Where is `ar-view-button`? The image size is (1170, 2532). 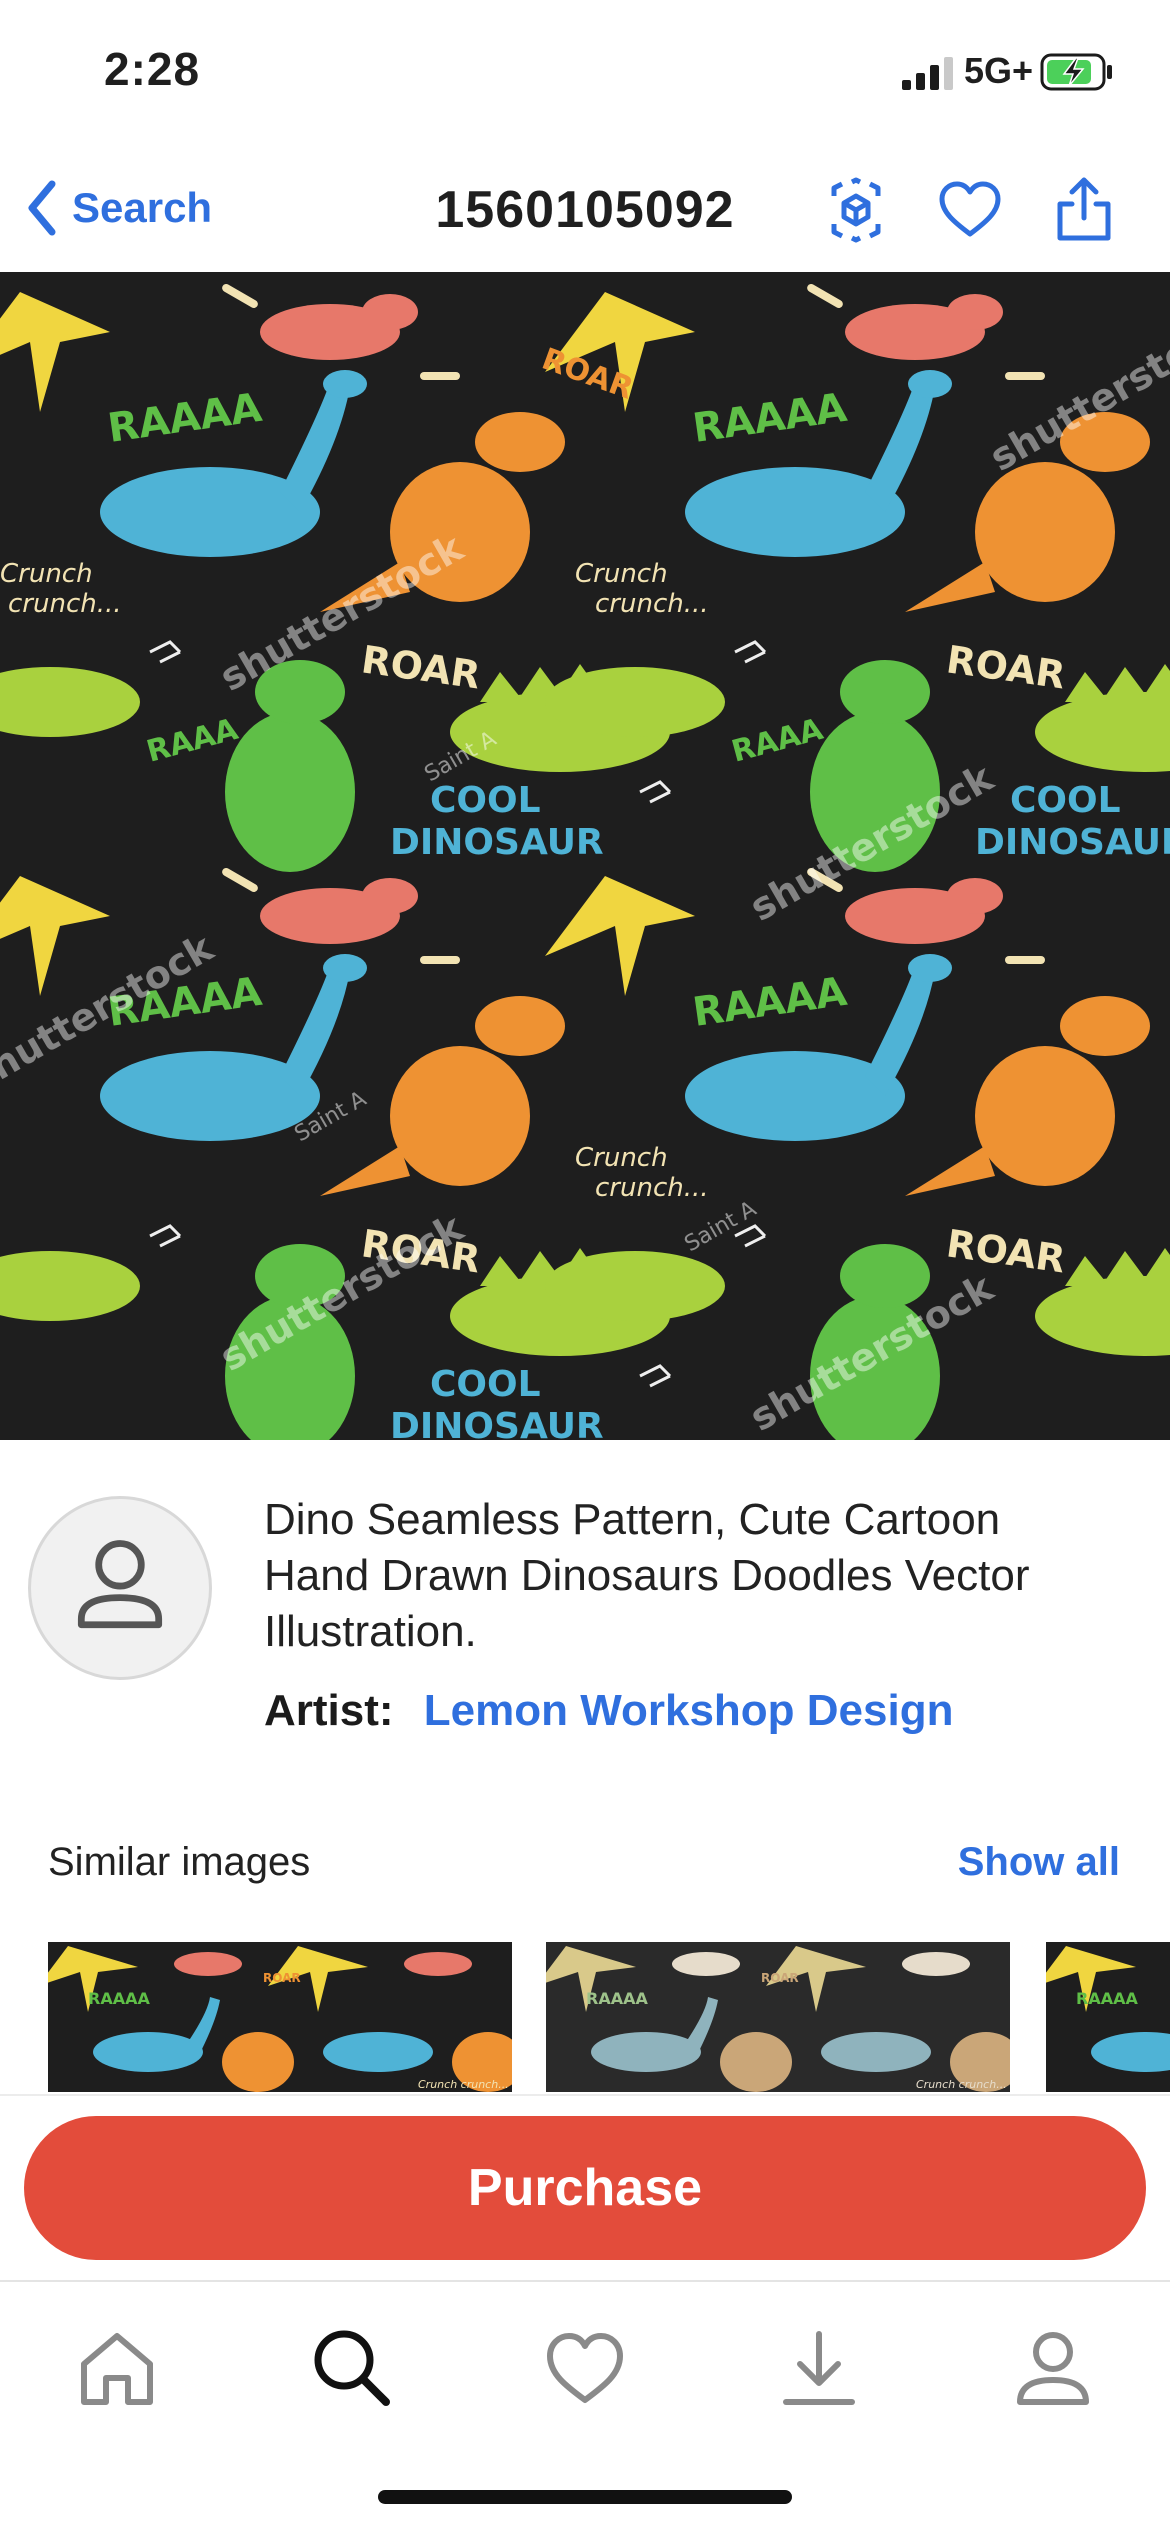
ar-view-button is located at coordinates (856, 210).